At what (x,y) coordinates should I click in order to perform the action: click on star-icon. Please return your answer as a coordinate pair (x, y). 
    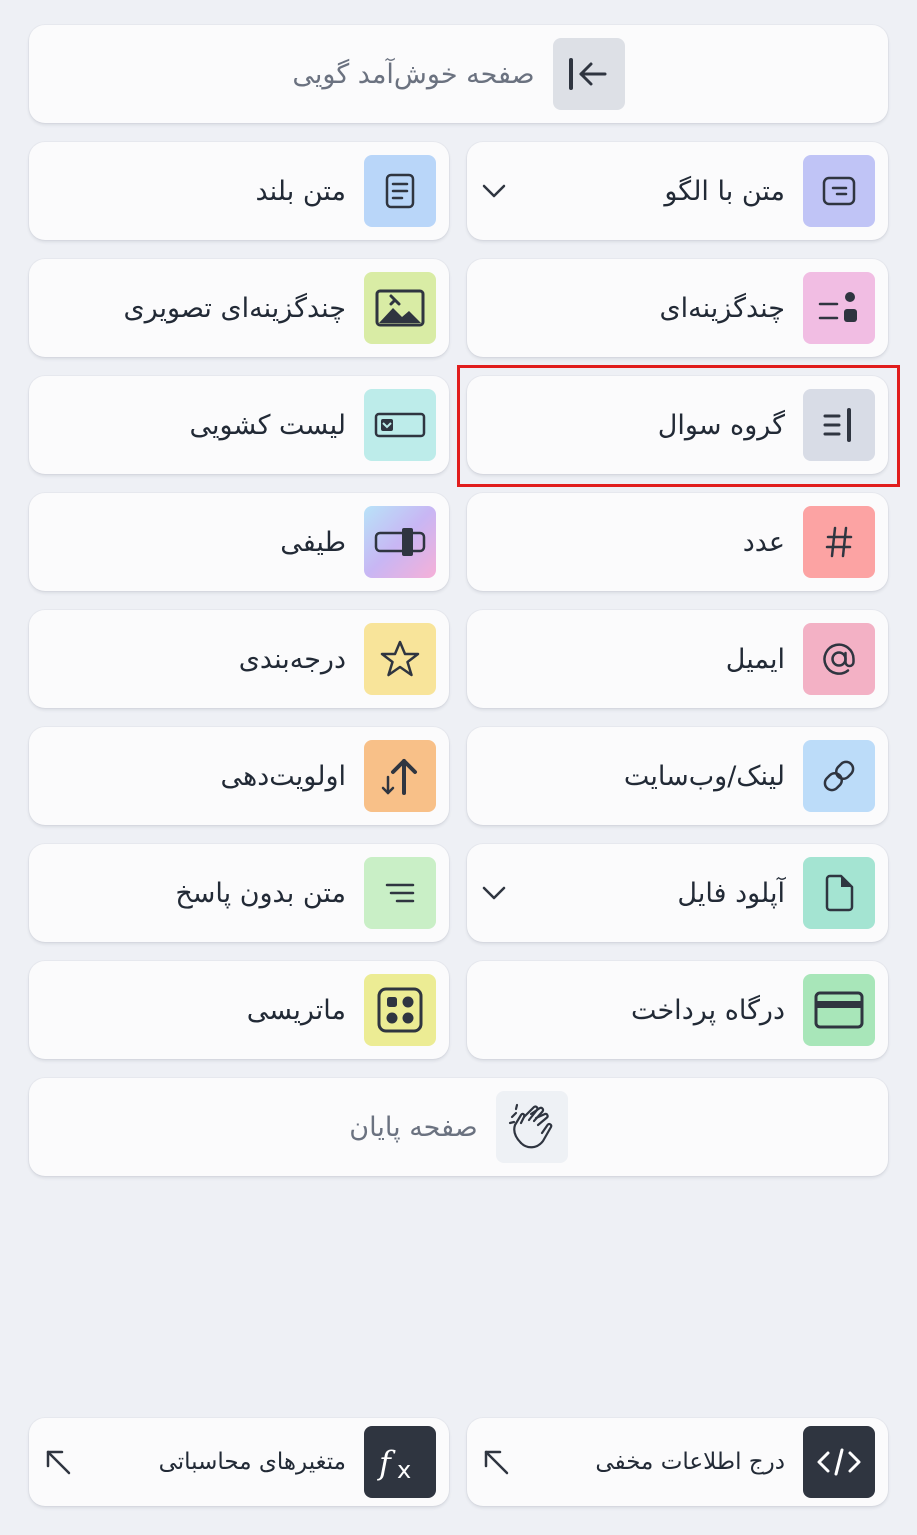
    Looking at the image, I should click on (400, 659).